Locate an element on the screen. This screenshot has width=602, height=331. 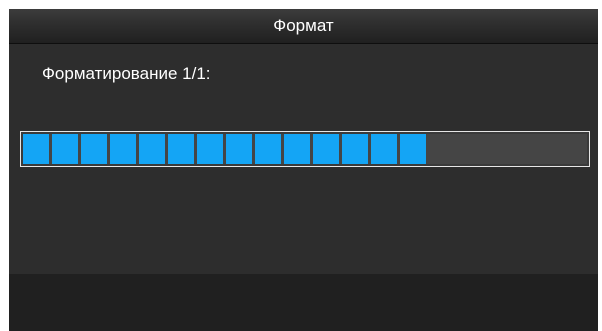
dialog-title: Формат is located at coordinates (303, 25).